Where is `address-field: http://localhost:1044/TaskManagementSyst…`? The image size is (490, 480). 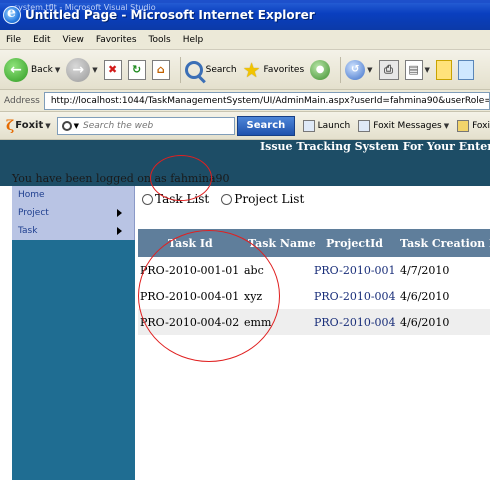
address-field: http://localhost:1044/TaskManagementSyst… is located at coordinates (266, 100).